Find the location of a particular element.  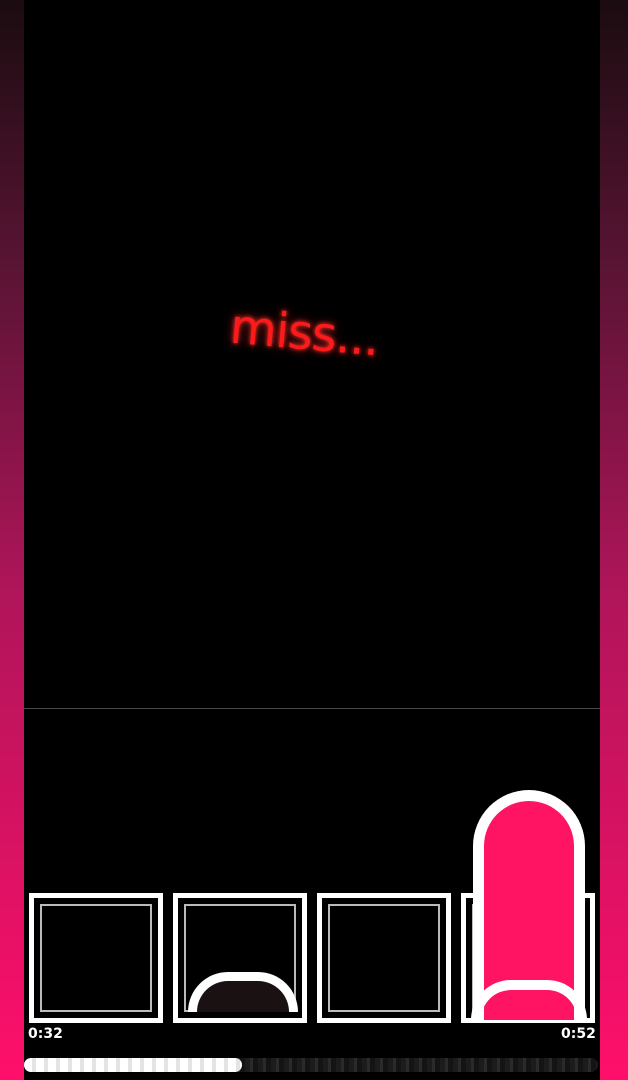

lane-2-key is located at coordinates (240, 958).